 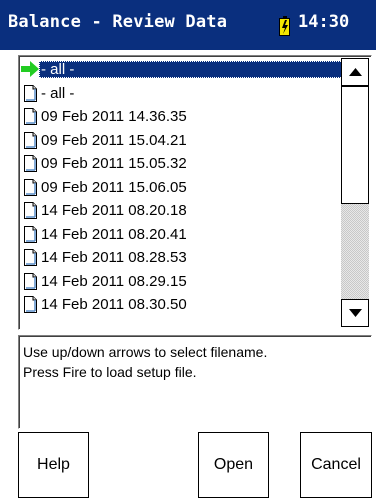 I want to click on arrow-icon, so click(x=30, y=71).